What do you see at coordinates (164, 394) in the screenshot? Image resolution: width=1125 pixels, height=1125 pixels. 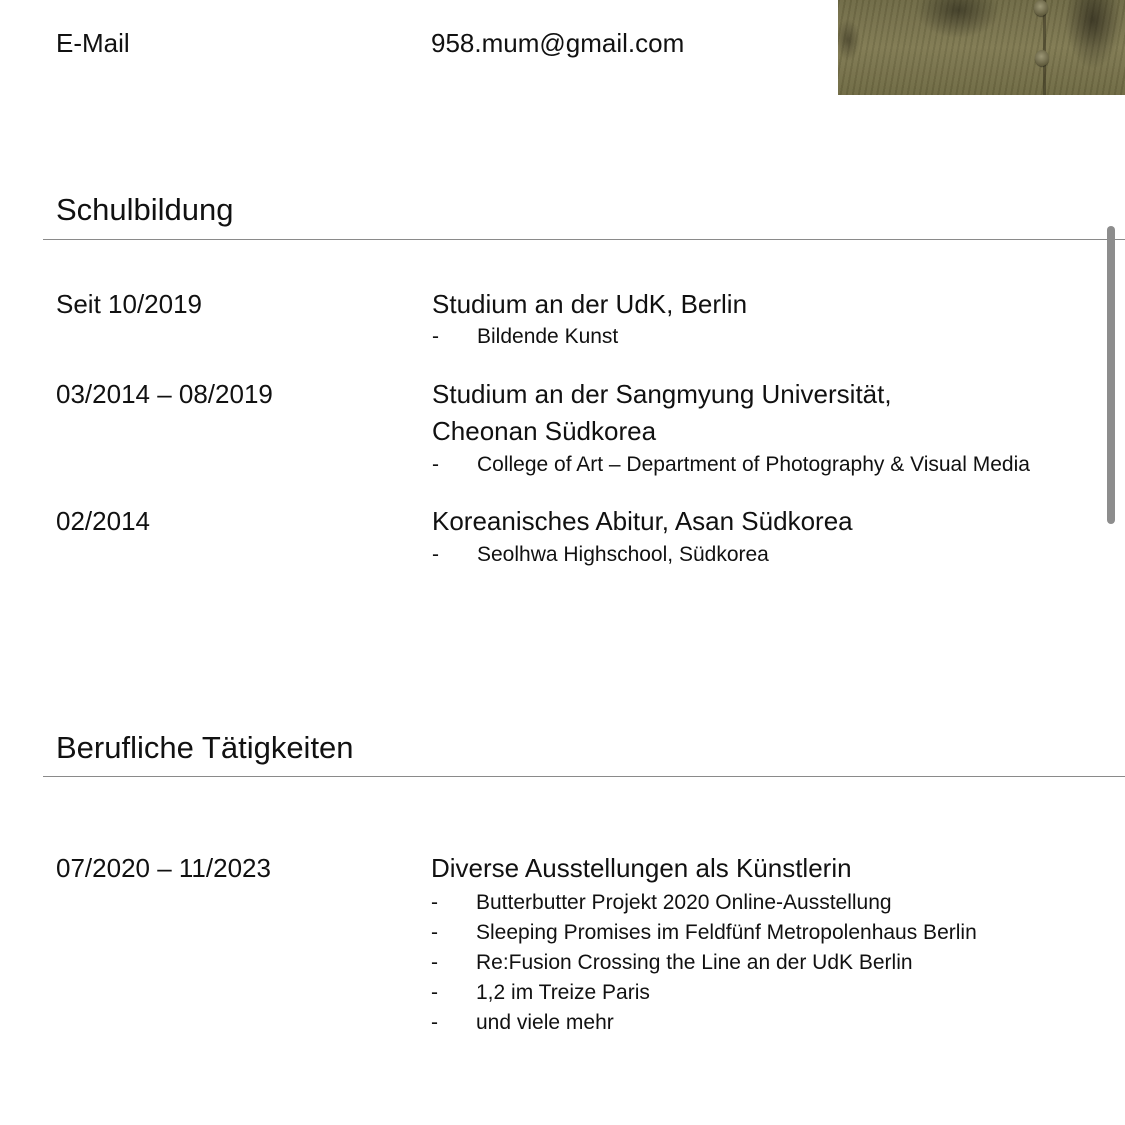 I see `education-date: 03/2014 – 08/2019` at bounding box center [164, 394].